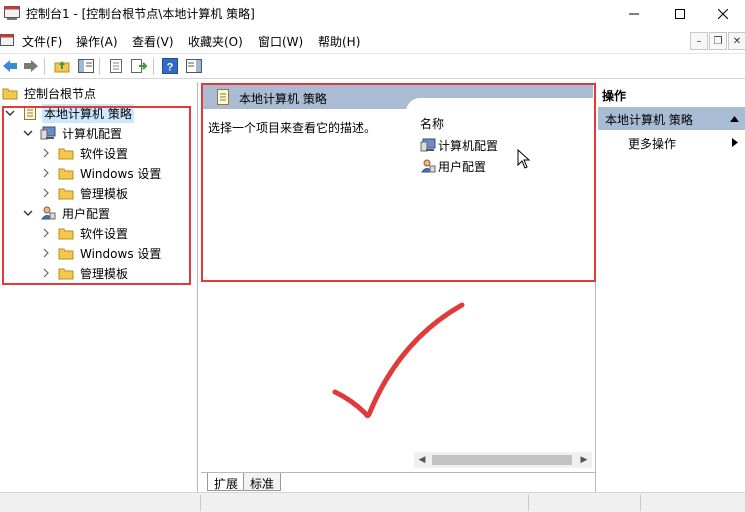 Image resolution: width=745 pixels, height=512 pixels. What do you see at coordinates (42, 41) in the screenshot?
I see `menu-file: 文件(F)` at bounding box center [42, 41].